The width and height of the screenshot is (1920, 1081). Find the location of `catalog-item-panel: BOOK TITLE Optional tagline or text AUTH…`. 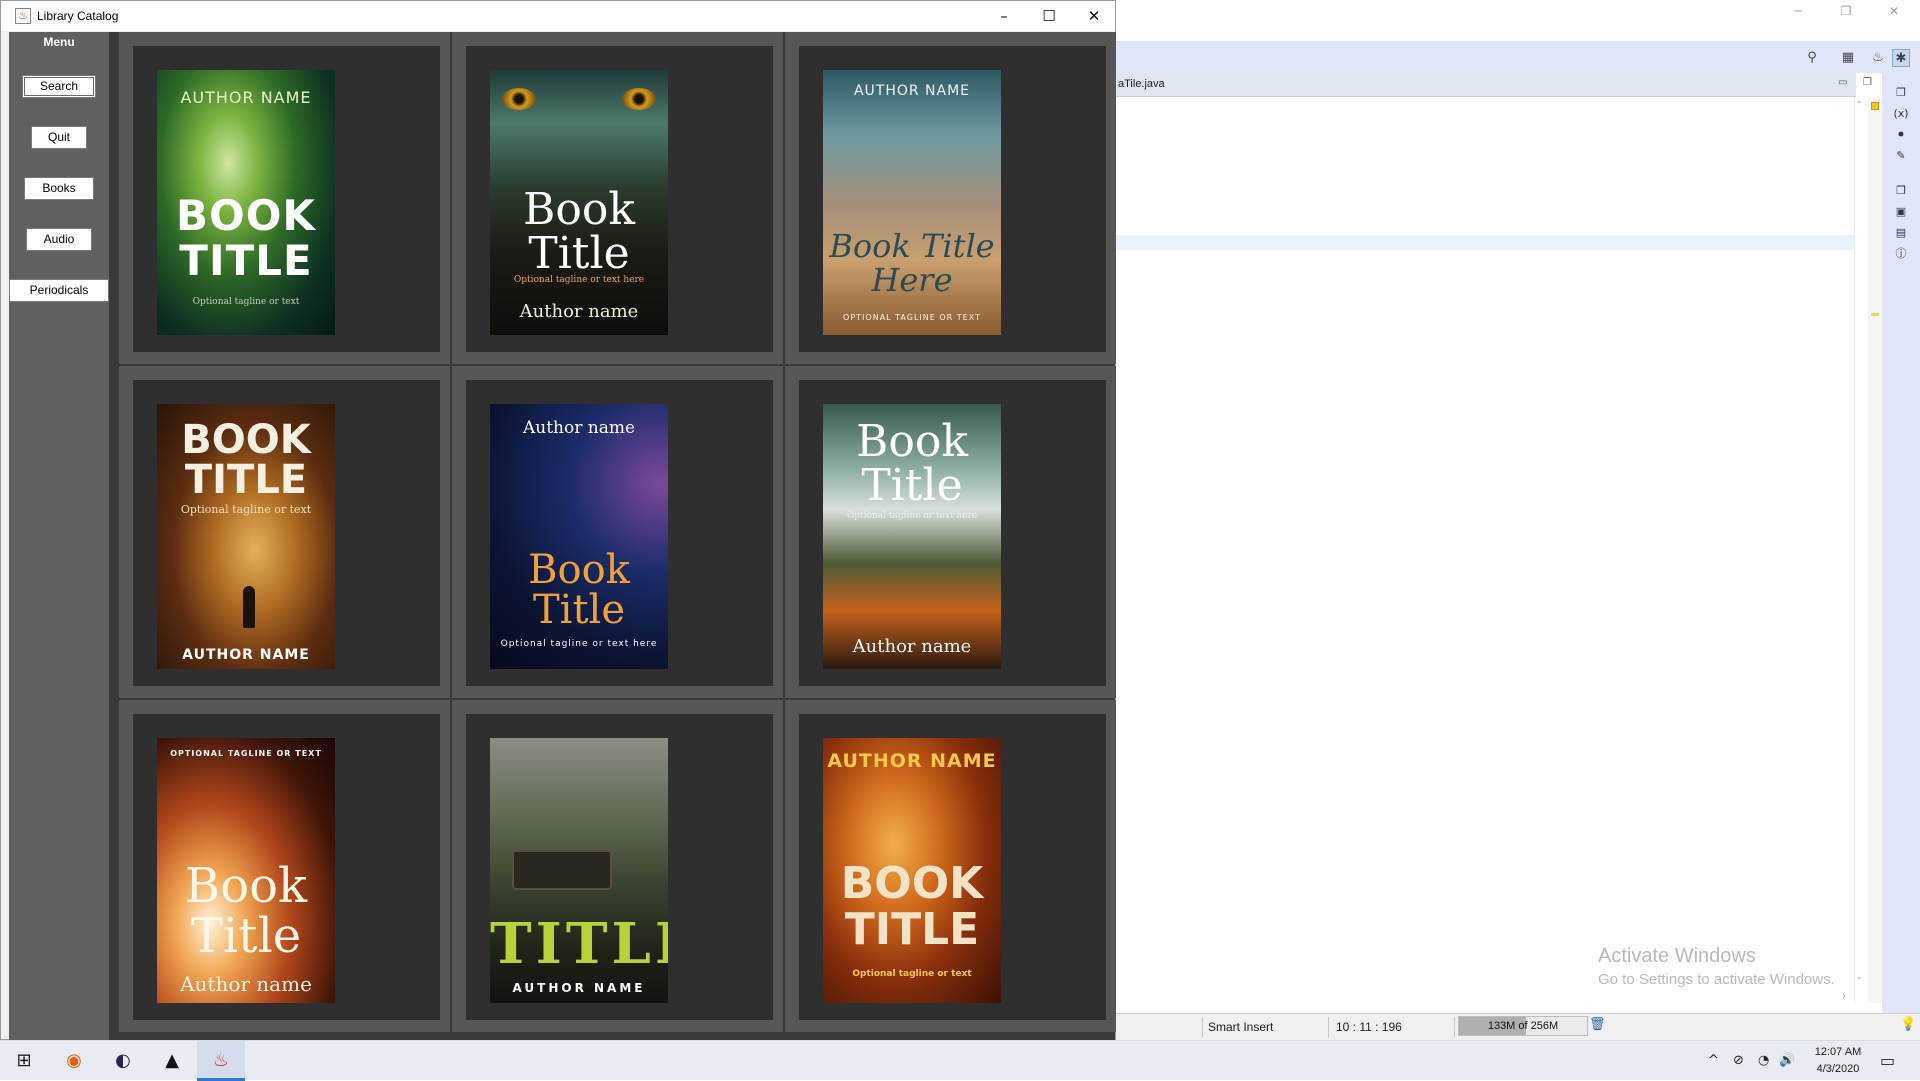

catalog-item-panel: BOOK TITLE Optional tagline or text AUTH… is located at coordinates (286, 533).